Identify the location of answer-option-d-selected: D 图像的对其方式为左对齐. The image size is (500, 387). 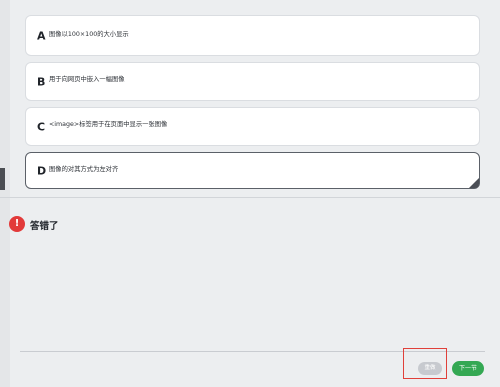
(252, 170).